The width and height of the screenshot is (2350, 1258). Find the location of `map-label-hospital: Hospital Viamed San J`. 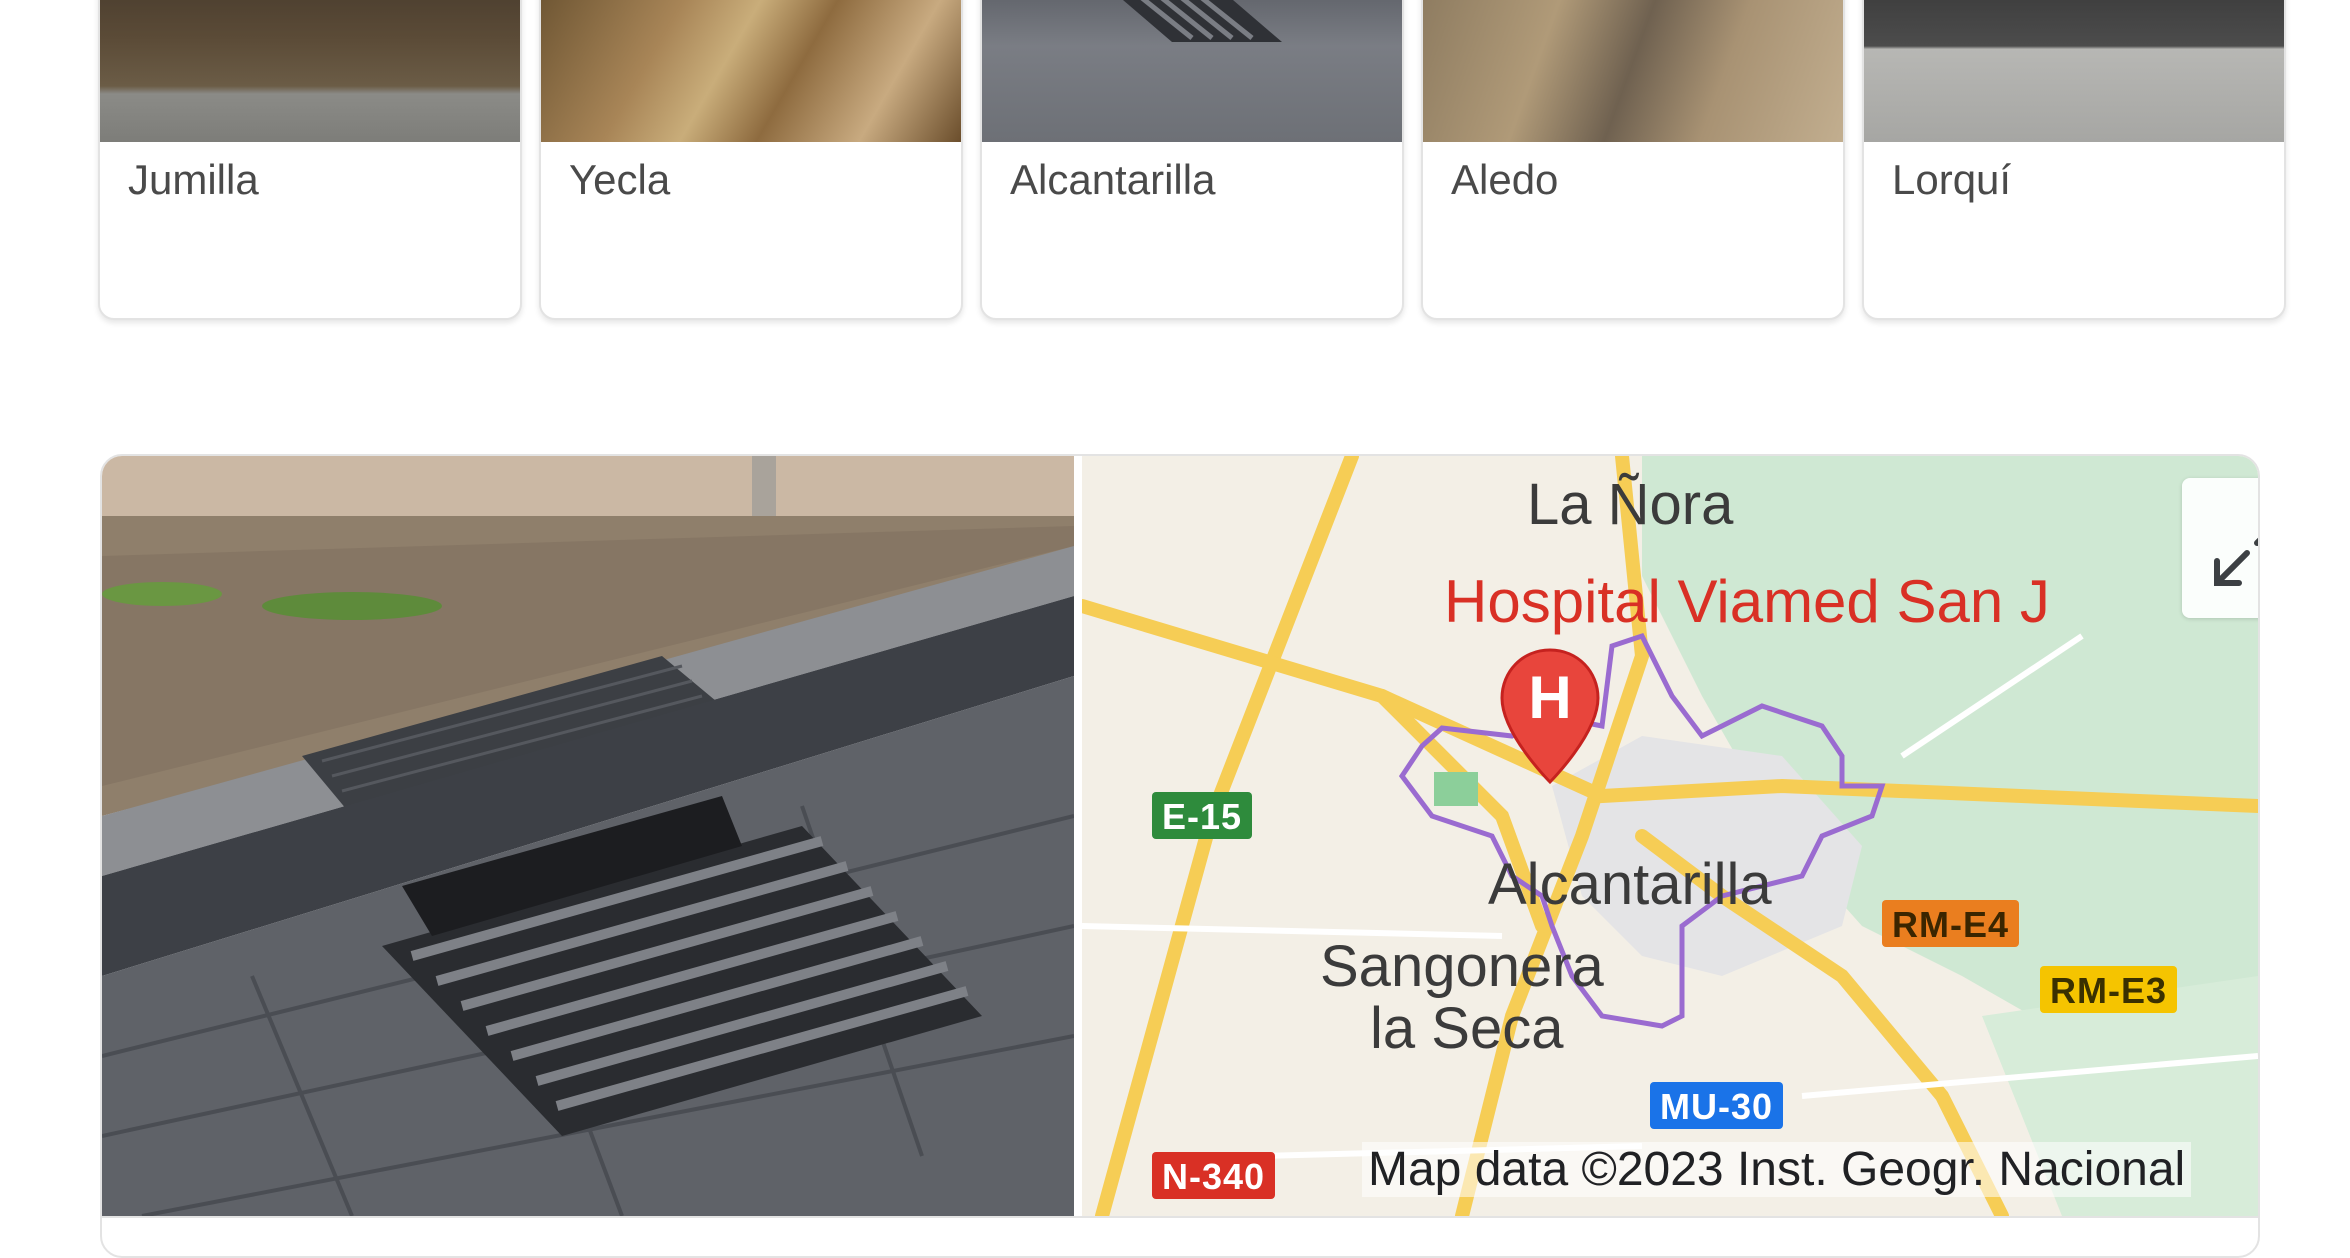

map-label-hospital: Hospital Viamed San J is located at coordinates (1747, 602).